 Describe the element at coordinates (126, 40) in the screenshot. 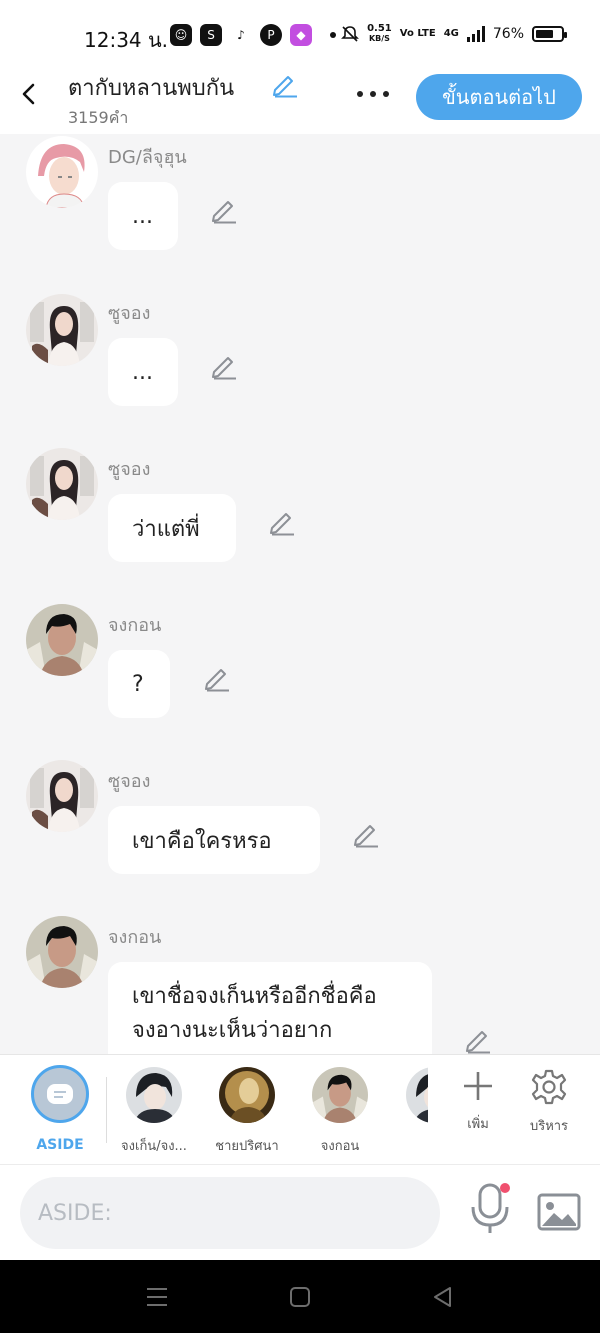

I see `status-time: 12:34 น.` at that location.